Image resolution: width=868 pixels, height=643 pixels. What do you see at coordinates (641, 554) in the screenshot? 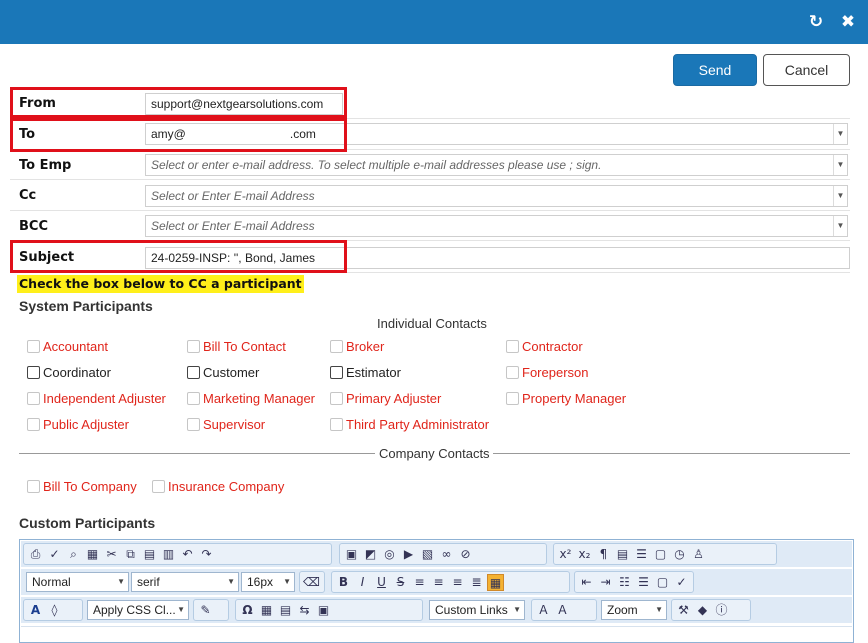
I see `horizontal-rule-icon: ☰` at bounding box center [641, 554].